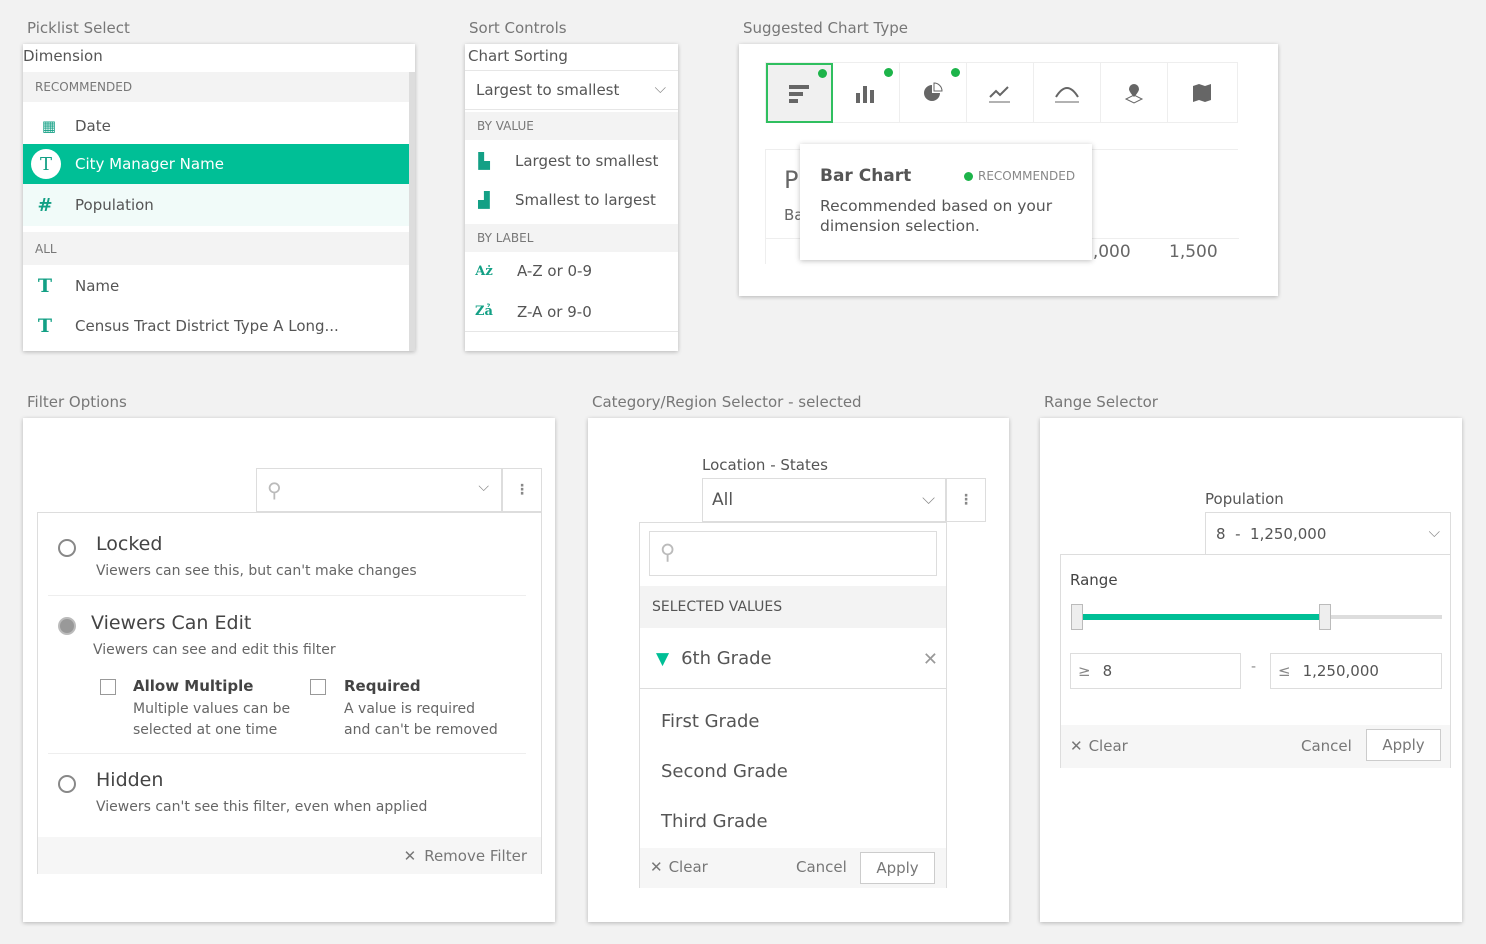 The width and height of the screenshot is (1486, 944). What do you see at coordinates (866, 176) in the screenshot?
I see `tooltip-title: Bar Chart` at bounding box center [866, 176].